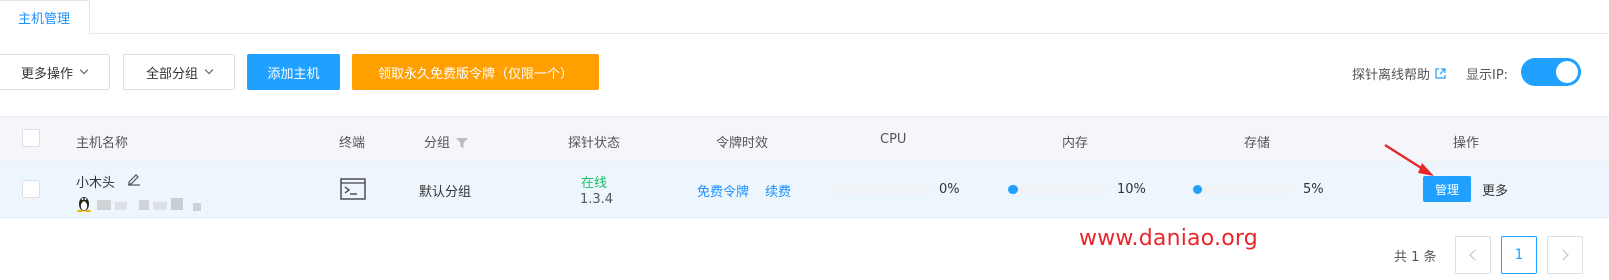 The image size is (1609, 280). I want to click on column-terminal: 终端, so click(352, 143).